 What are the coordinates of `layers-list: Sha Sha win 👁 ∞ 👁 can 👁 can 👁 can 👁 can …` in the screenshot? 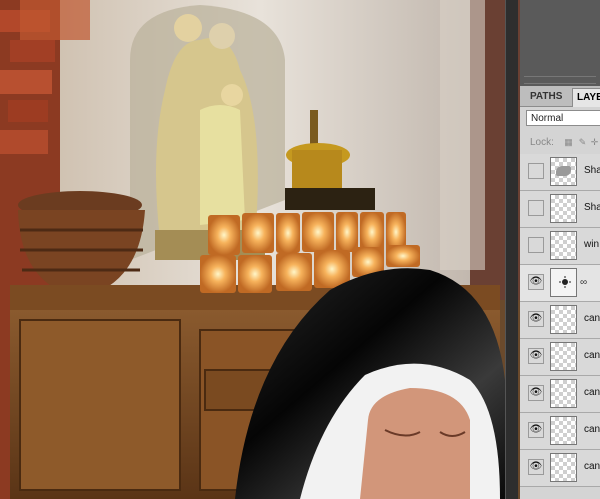 It's located at (560, 320).